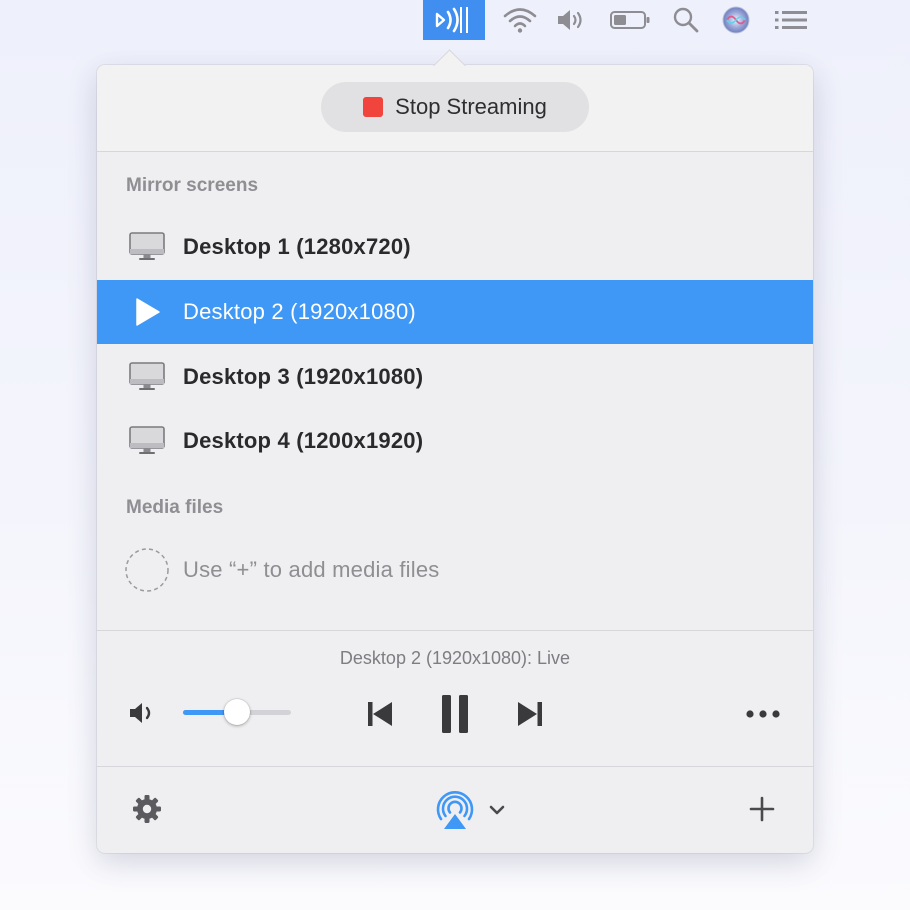 The width and height of the screenshot is (910, 910). What do you see at coordinates (455, 377) in the screenshot?
I see `list-item-desktop-3: Desktop 3 (1920x1080)` at bounding box center [455, 377].